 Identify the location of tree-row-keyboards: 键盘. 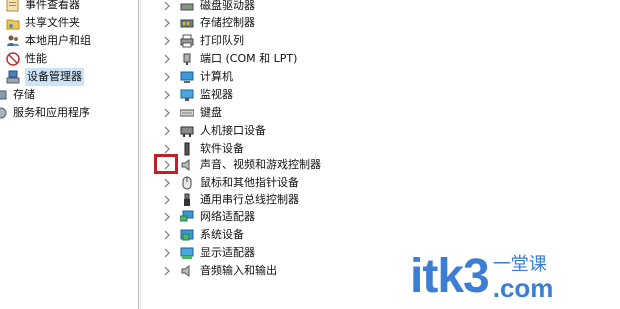
(191, 113).